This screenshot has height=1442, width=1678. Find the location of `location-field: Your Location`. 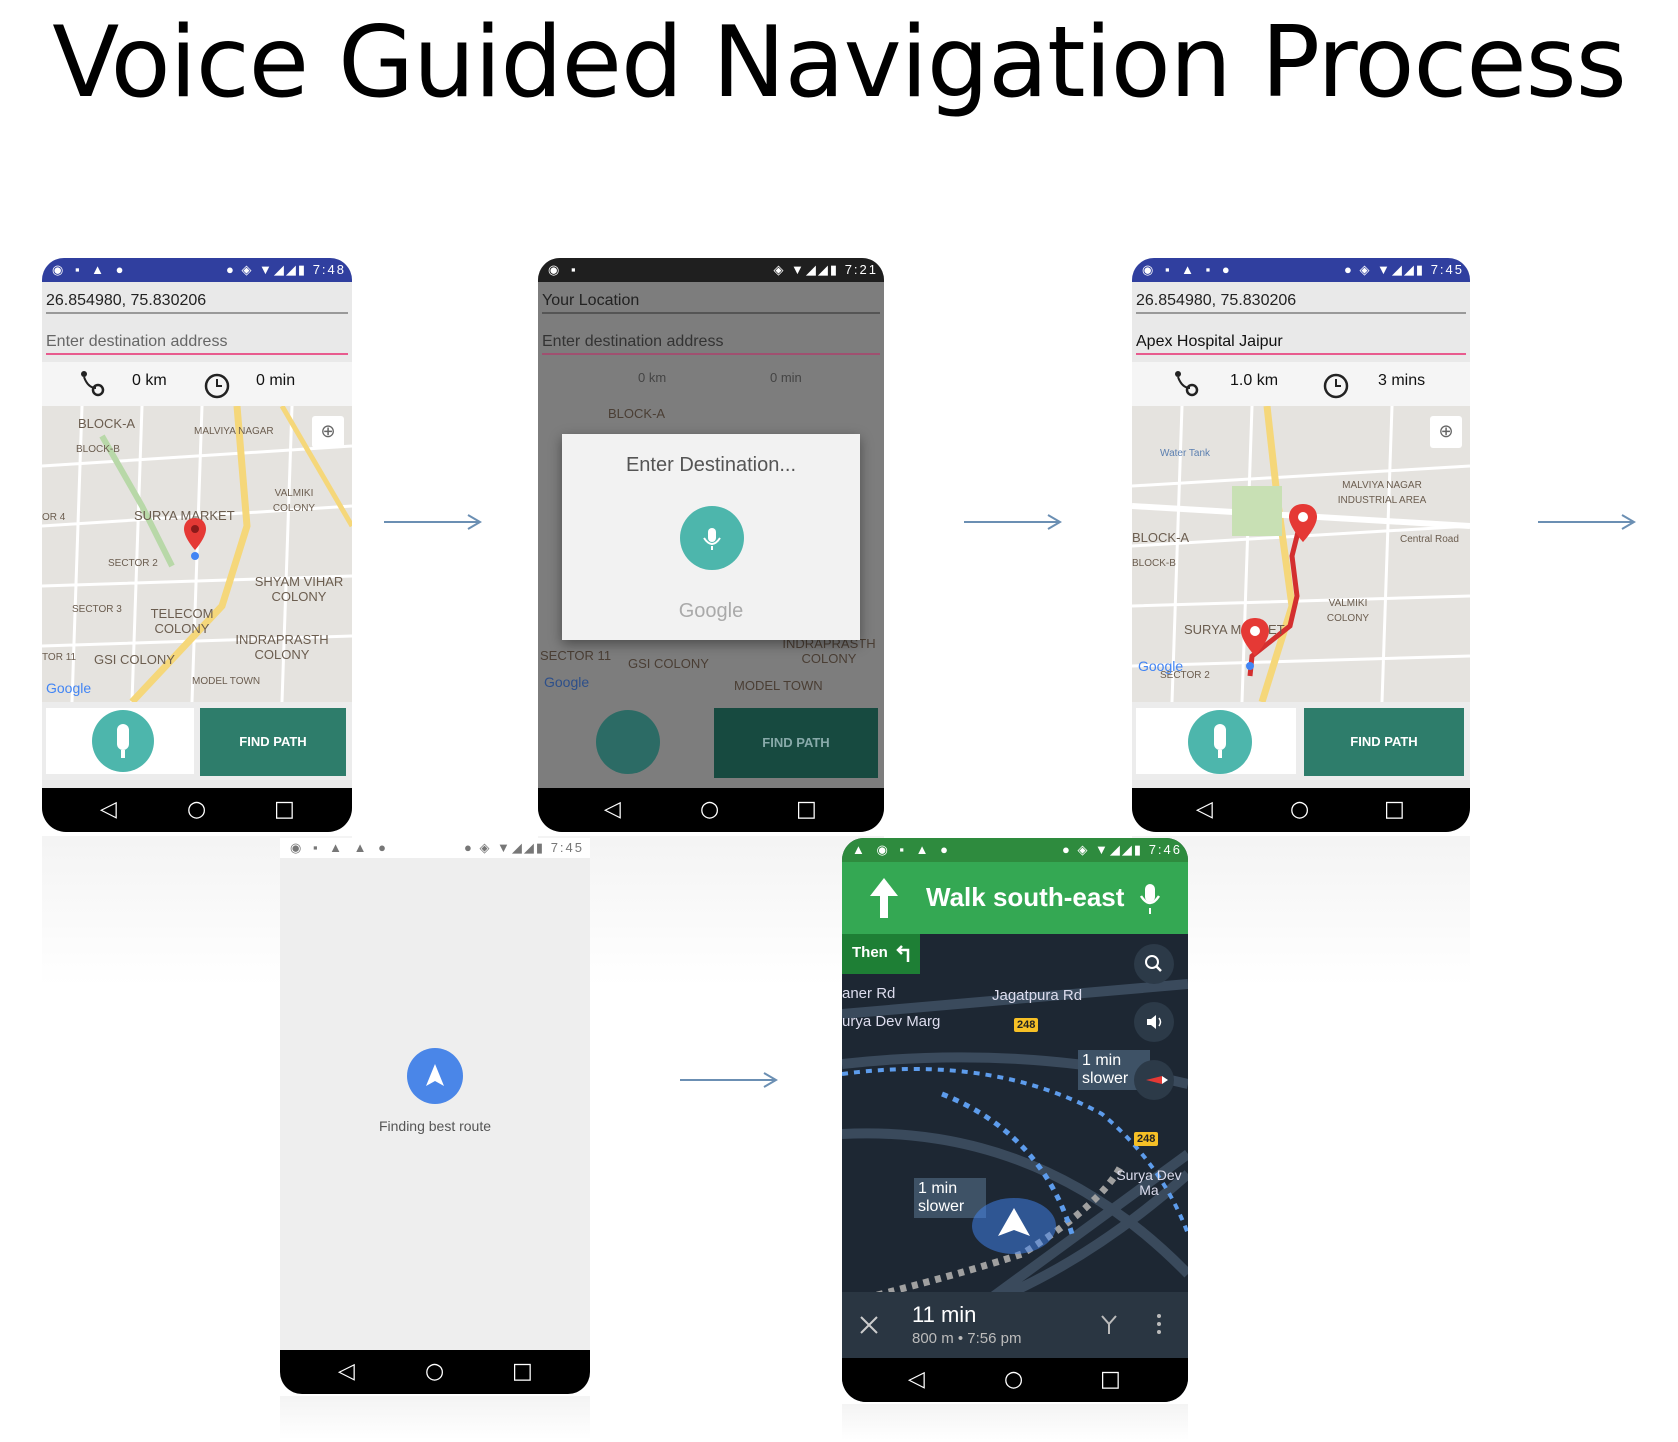

location-field: Your Location is located at coordinates (711, 303).